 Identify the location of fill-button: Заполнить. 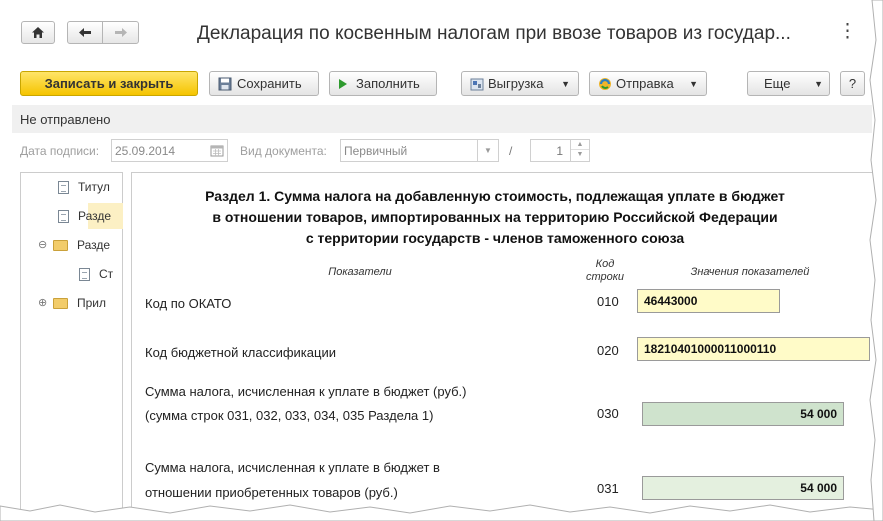
(383, 83).